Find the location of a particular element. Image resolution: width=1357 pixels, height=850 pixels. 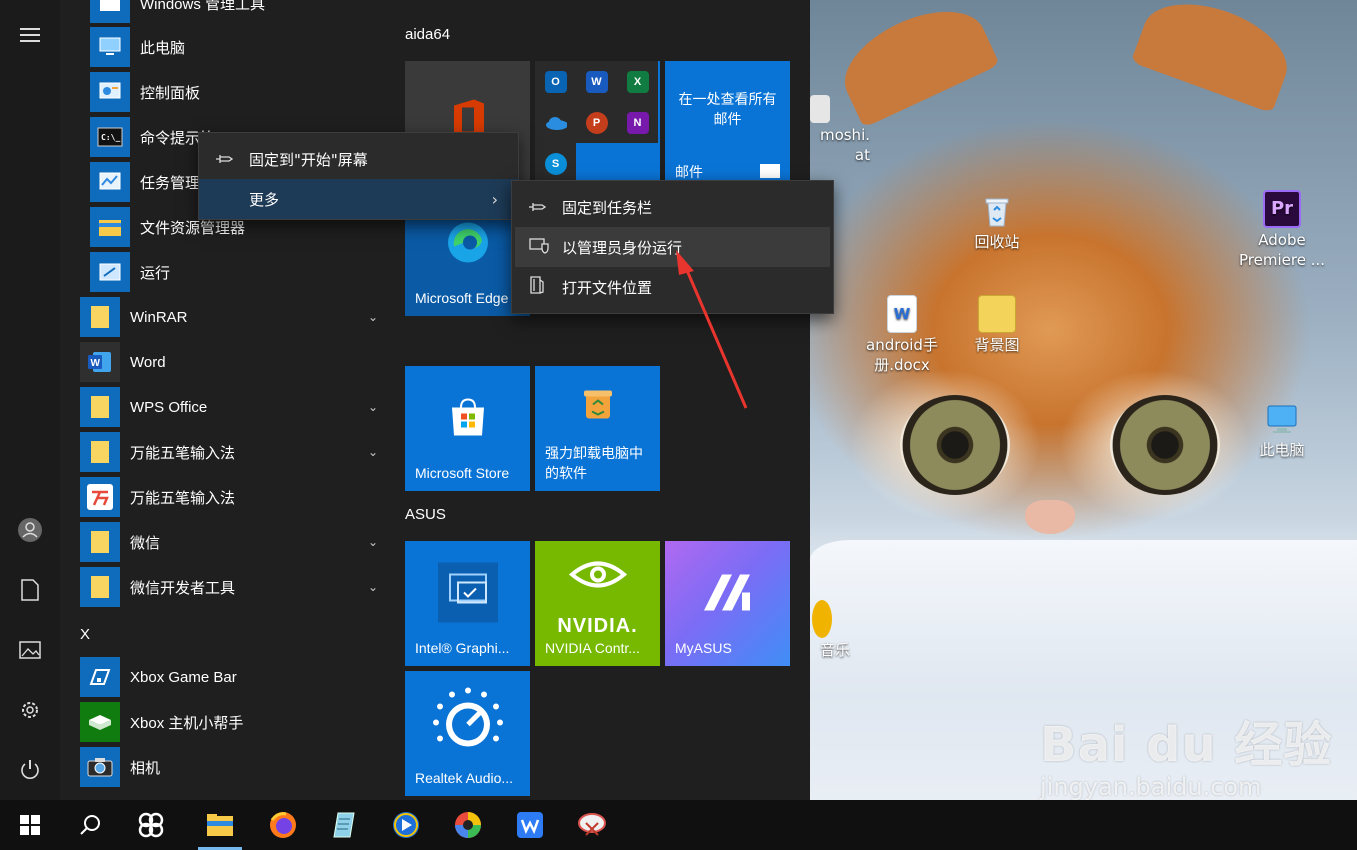

section-letter-x: X is located at coordinates (85, 634).